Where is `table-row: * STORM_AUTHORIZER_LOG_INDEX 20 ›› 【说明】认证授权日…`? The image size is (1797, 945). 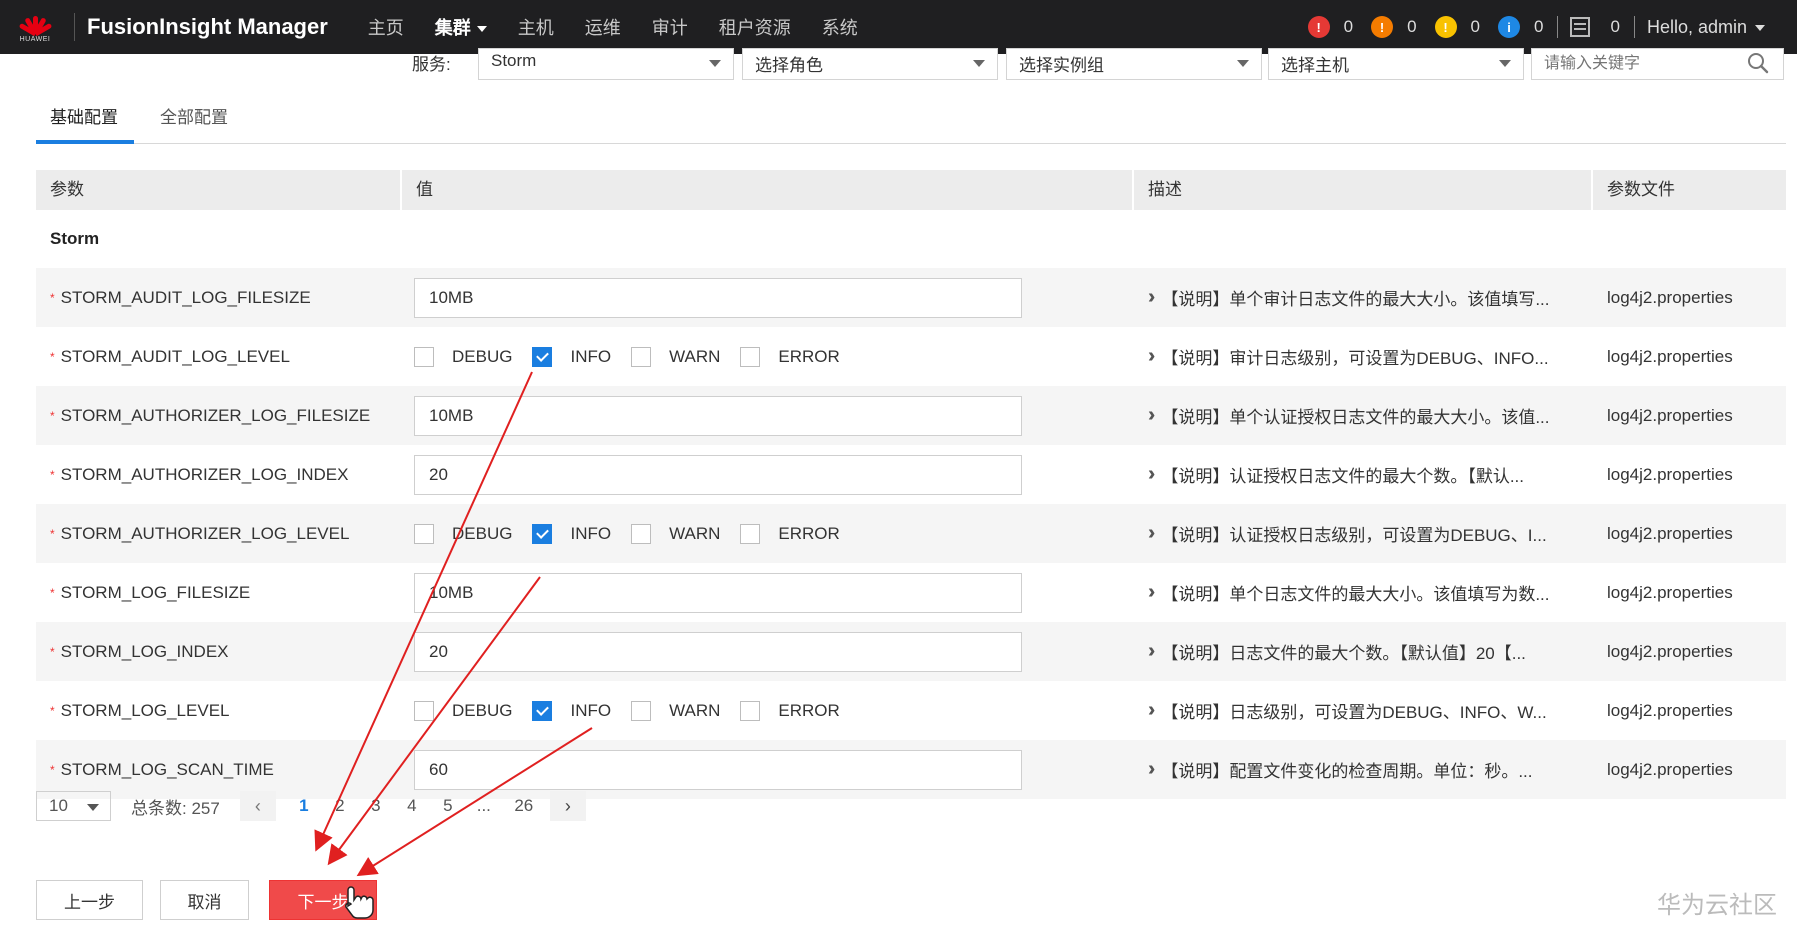
table-row: * STORM_AUTHORIZER_LOG_INDEX 20 ›› 【说明】认证授权日… is located at coordinates (911, 474).